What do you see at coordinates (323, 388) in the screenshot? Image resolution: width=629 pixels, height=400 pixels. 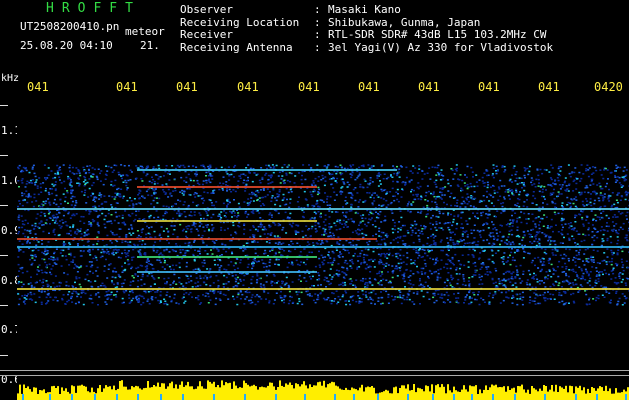 I see `signal-level-bar` at bounding box center [323, 388].